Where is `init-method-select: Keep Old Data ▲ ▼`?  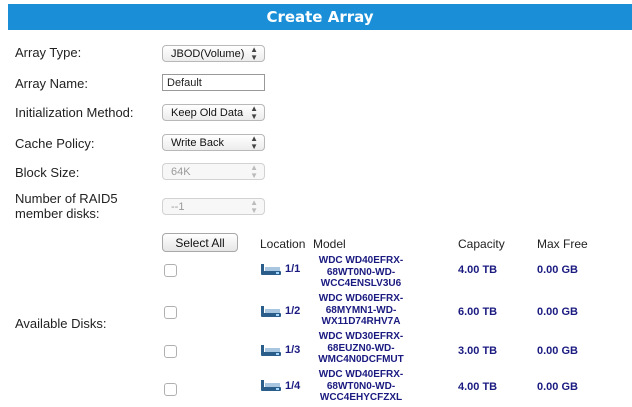
init-method-select: Keep Old Data ▲ ▼ is located at coordinates (213, 112).